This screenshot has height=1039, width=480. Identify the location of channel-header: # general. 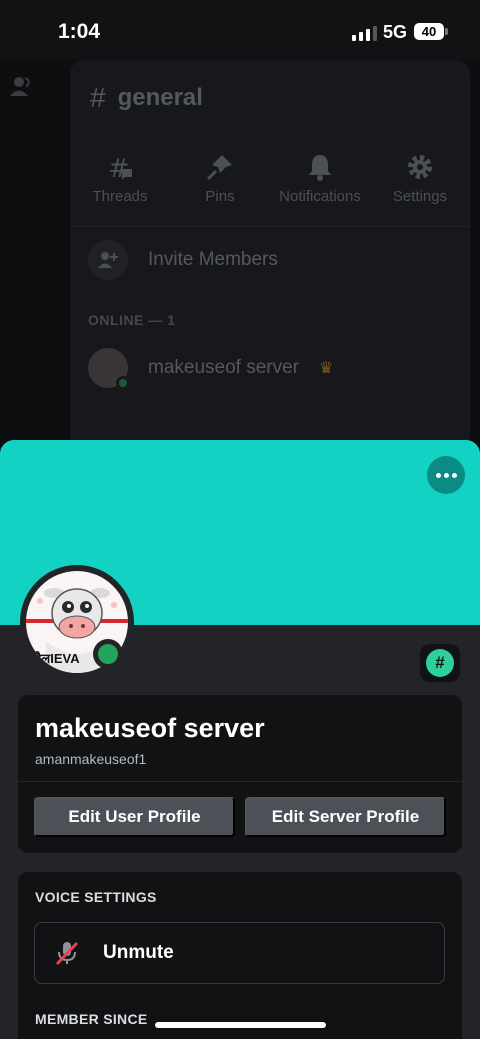
(146, 98).